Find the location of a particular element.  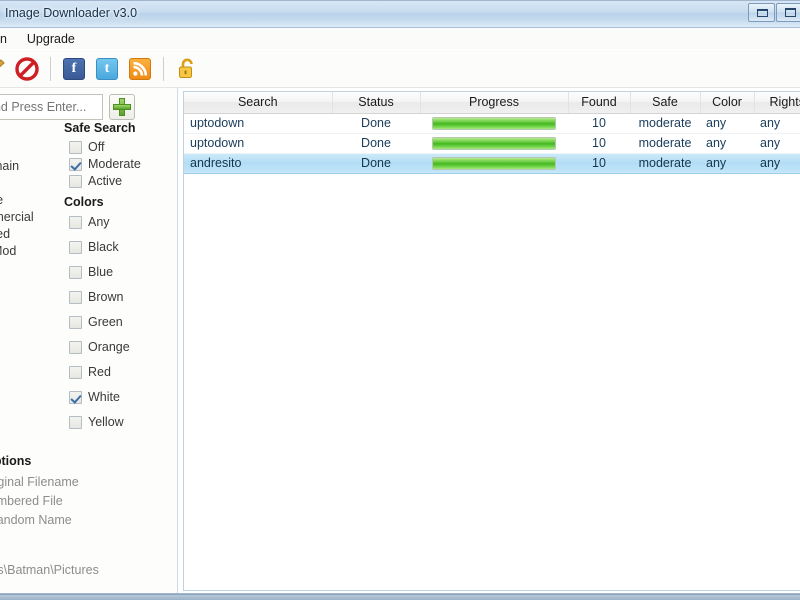

safe-search-off: Off is located at coordinates (86, 147).